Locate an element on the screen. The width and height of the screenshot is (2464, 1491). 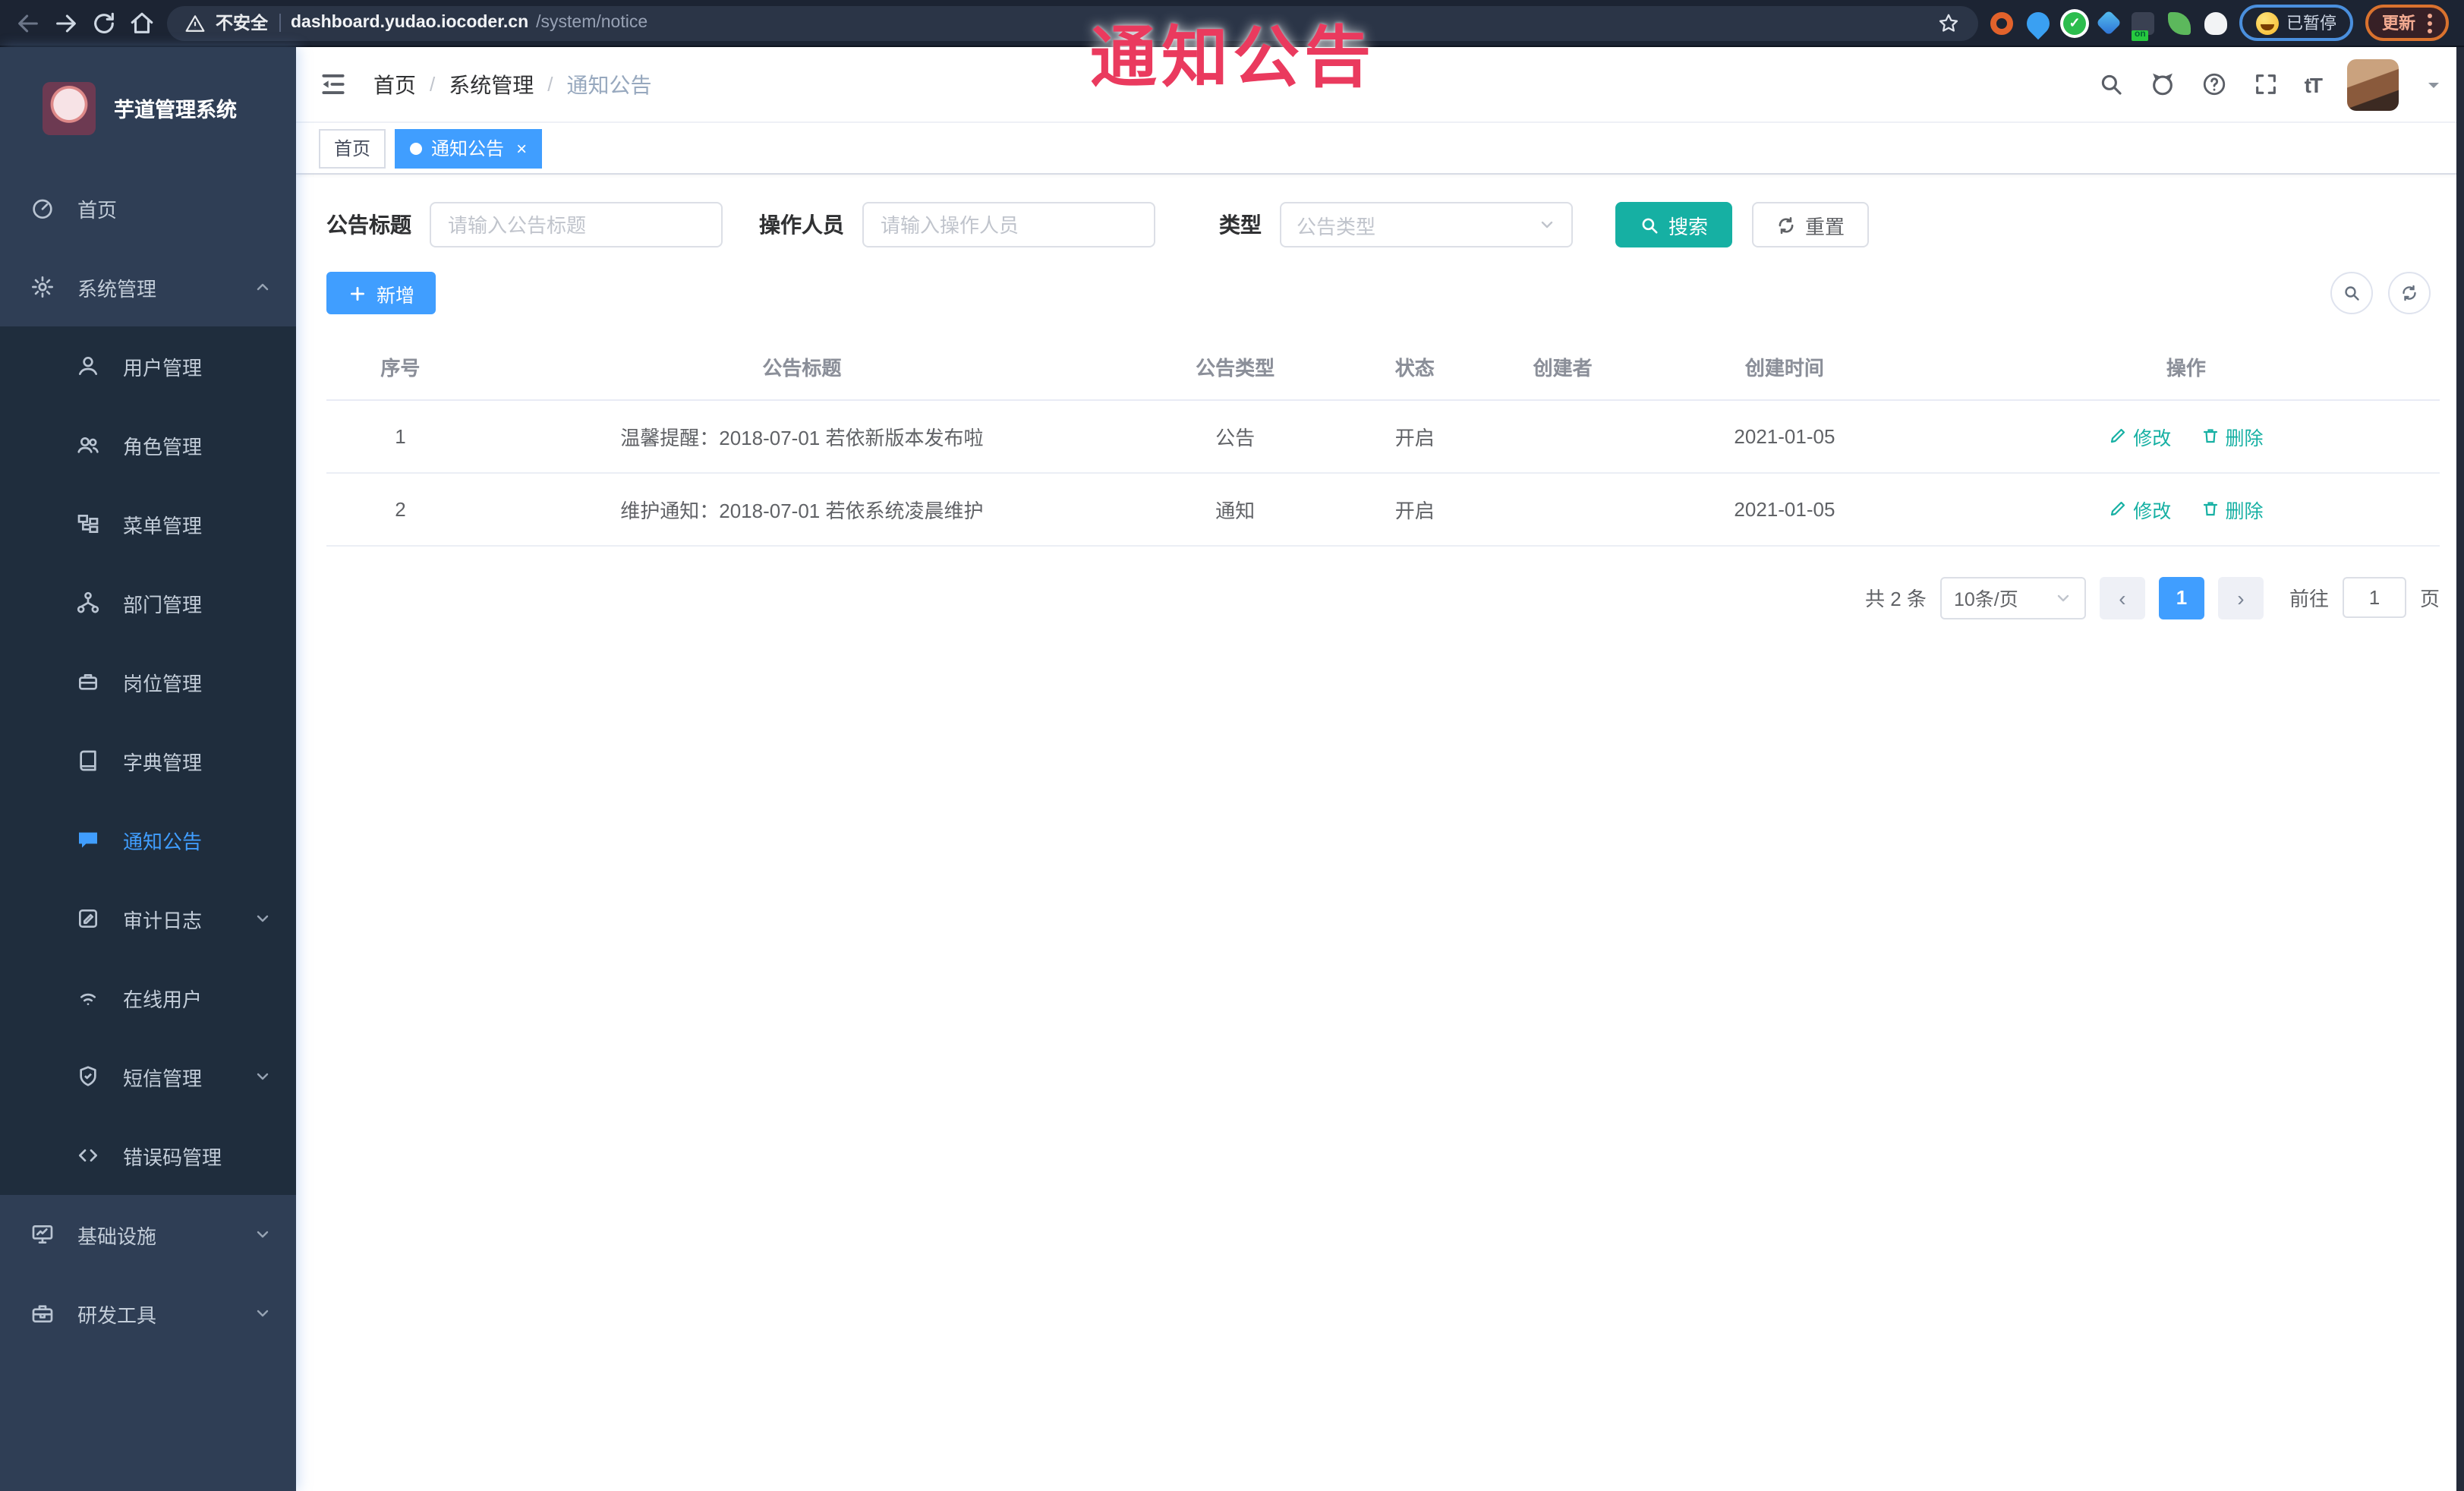
sidebar-item-home: 首页 is located at coordinates (148, 208).